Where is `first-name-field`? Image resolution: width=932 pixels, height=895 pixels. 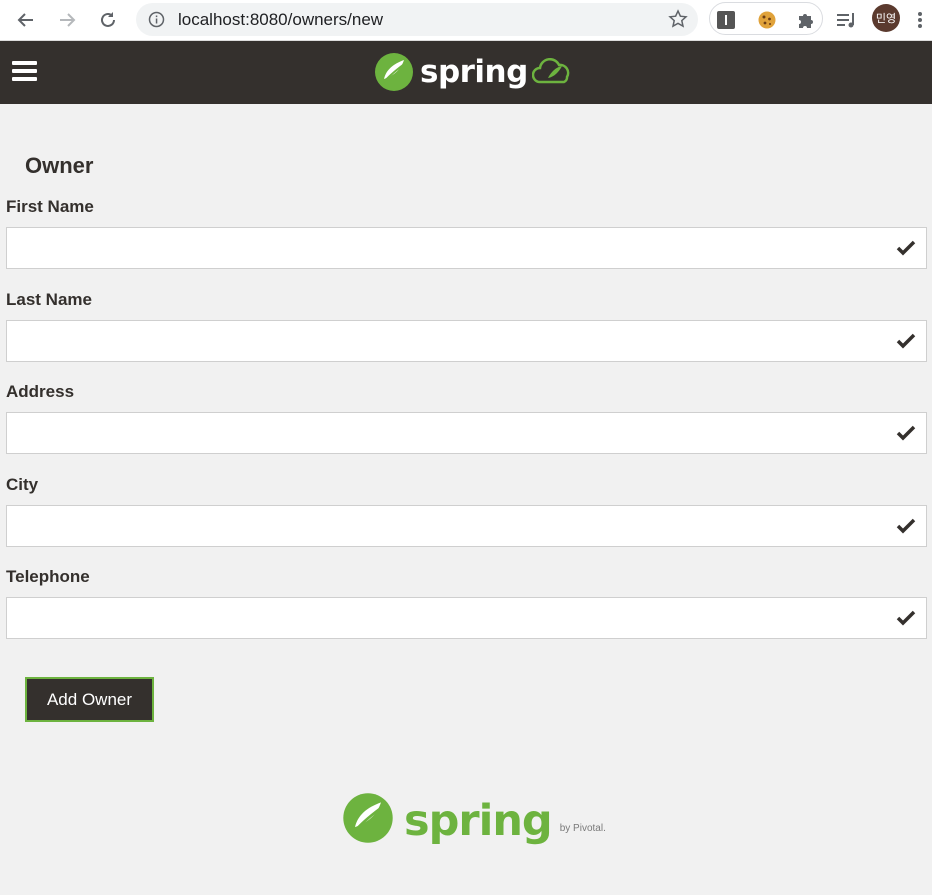 first-name-field is located at coordinates (466, 248).